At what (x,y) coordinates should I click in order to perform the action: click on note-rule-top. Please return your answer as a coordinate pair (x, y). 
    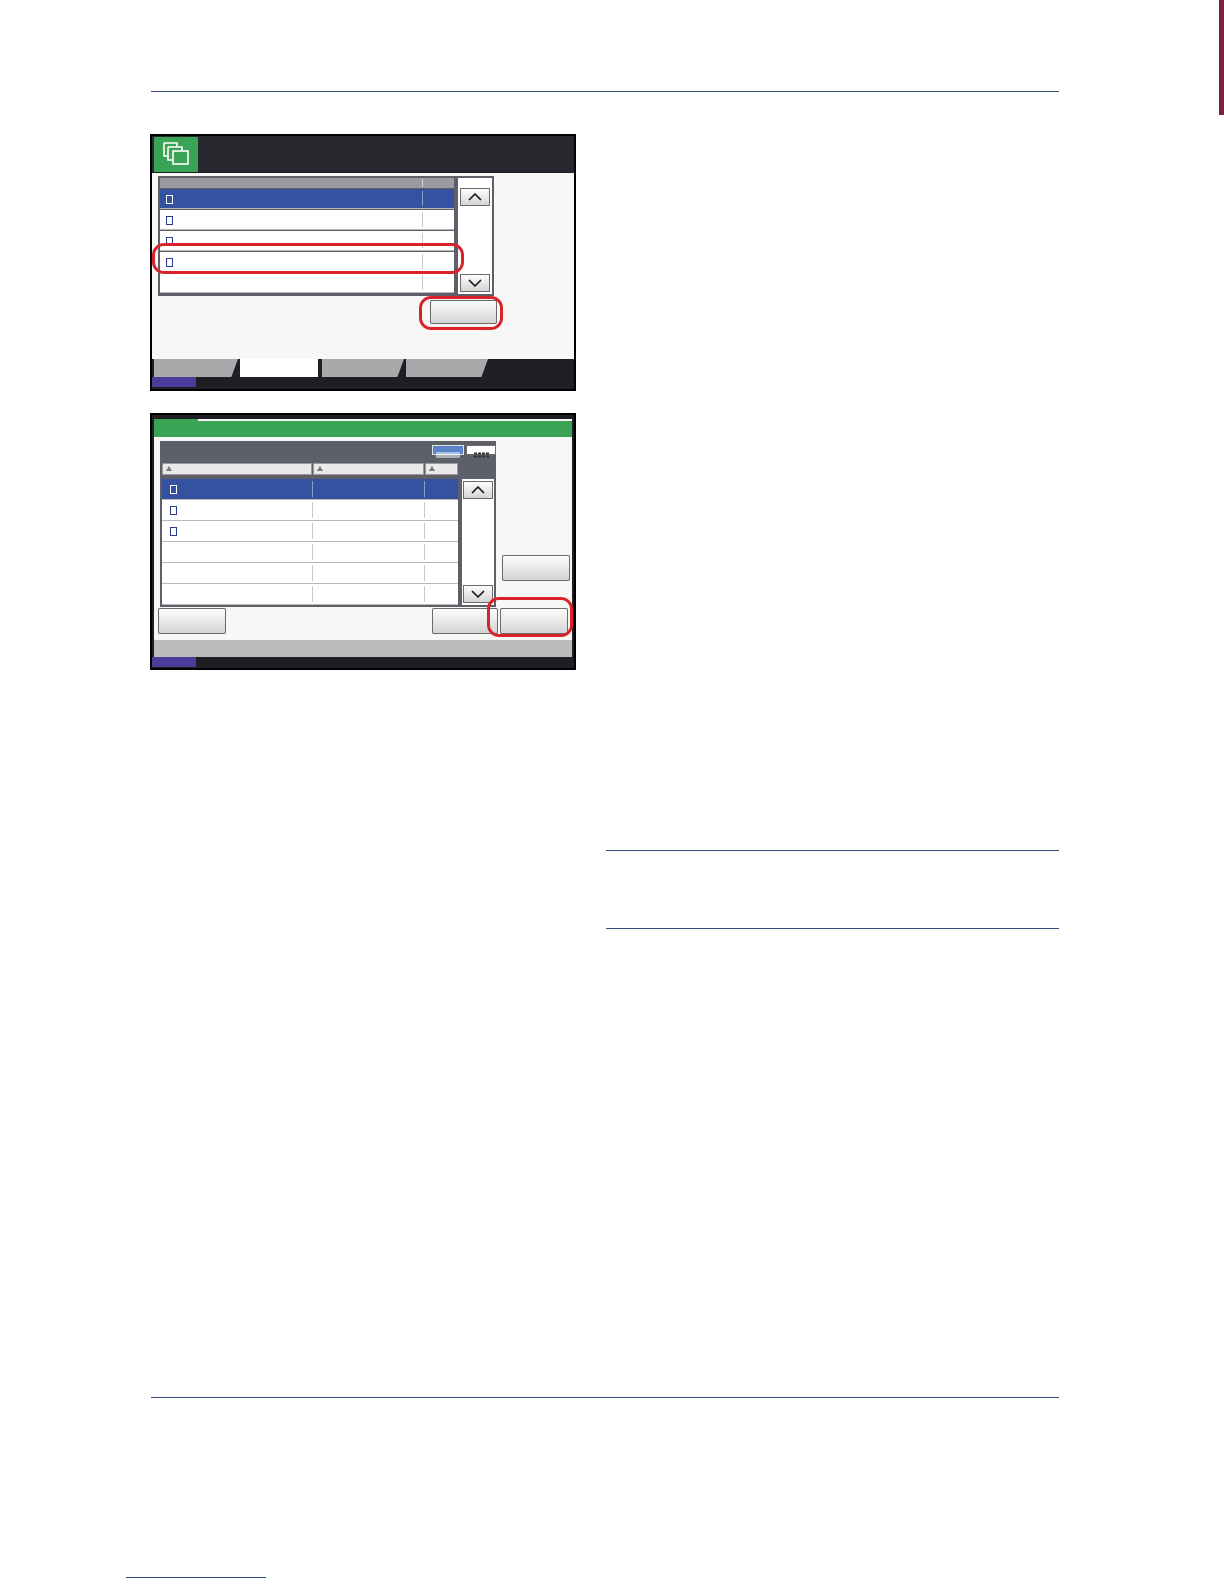
    Looking at the image, I should click on (832, 850).